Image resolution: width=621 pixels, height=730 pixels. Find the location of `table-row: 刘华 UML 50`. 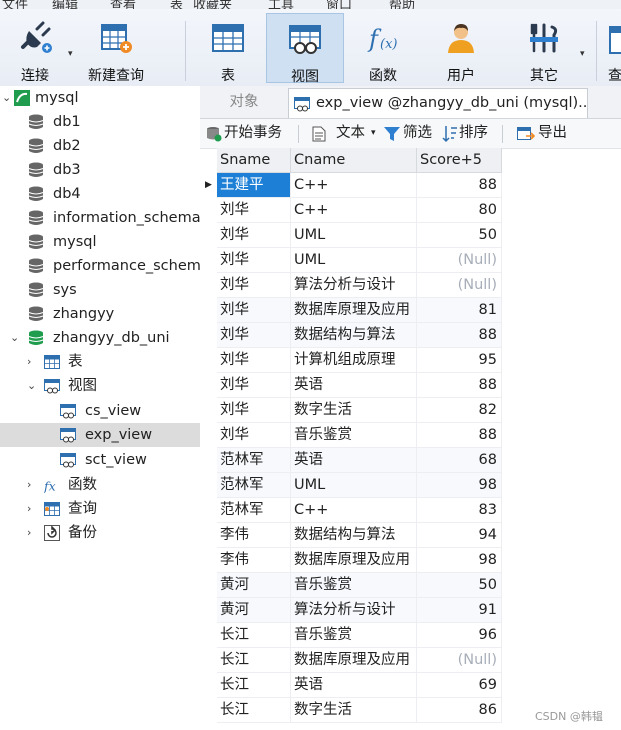

table-row: 刘华 UML 50 is located at coordinates (359, 235).